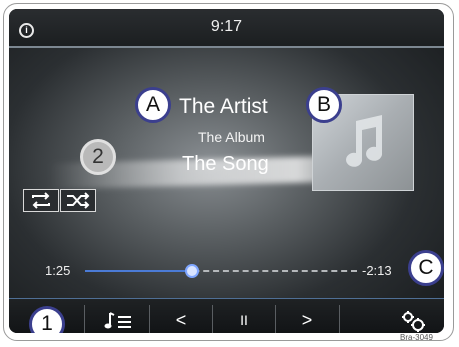  What do you see at coordinates (58, 270) in the screenshot?
I see `elapsed-time: 1:25` at bounding box center [58, 270].